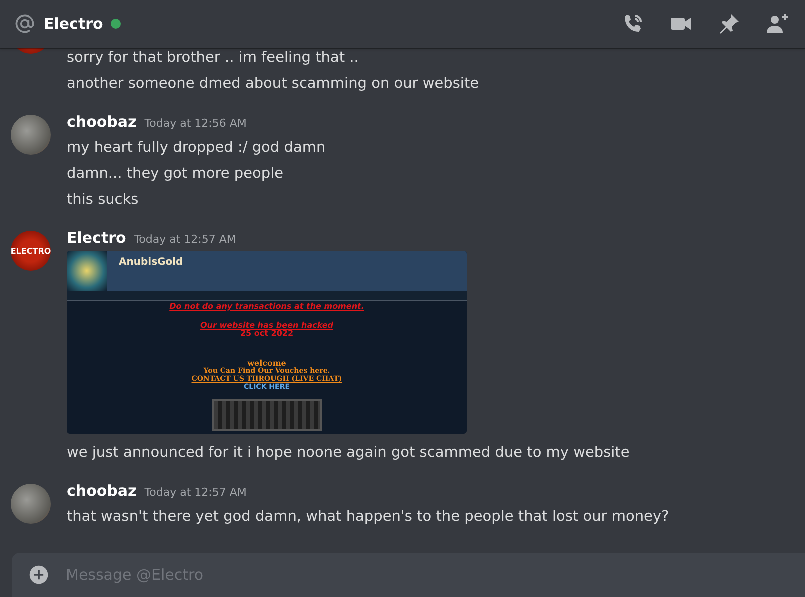 This screenshot has height=597, width=805. Describe the element at coordinates (87, 271) in the screenshot. I see `photo-placeholder` at that location.